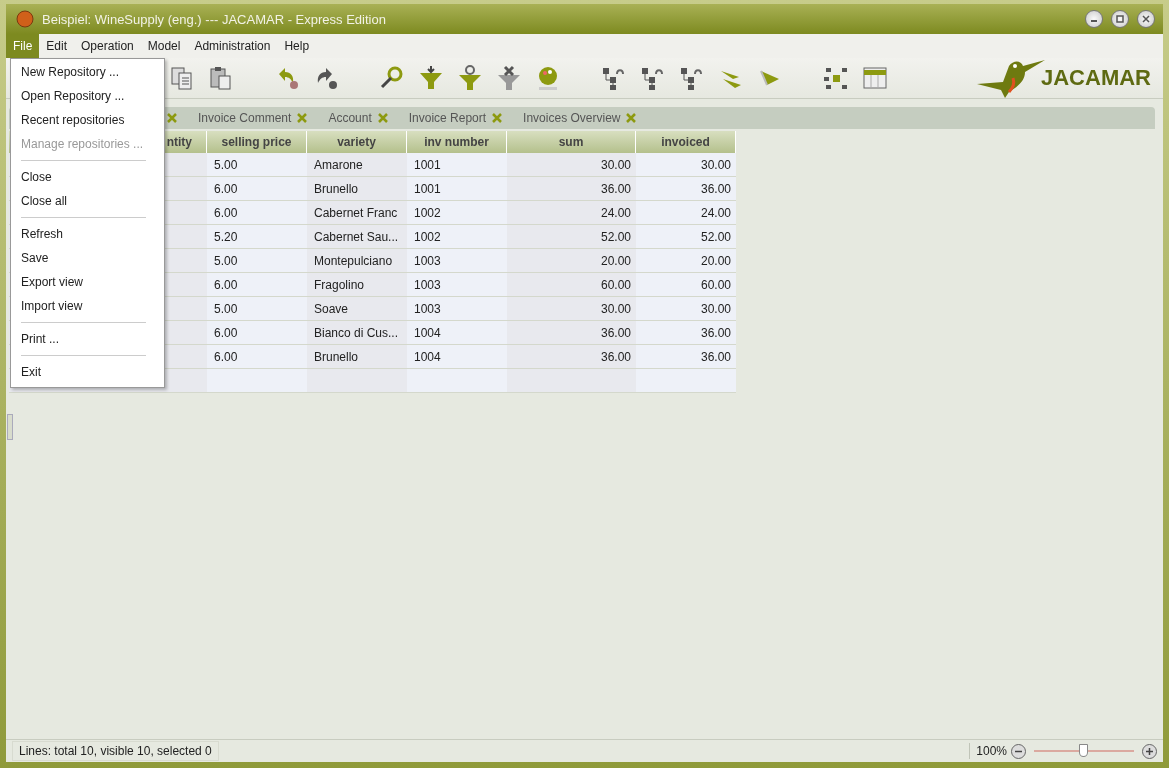  What do you see at coordinates (357, 165) in the screenshot?
I see `table-cell: Amarone` at bounding box center [357, 165].